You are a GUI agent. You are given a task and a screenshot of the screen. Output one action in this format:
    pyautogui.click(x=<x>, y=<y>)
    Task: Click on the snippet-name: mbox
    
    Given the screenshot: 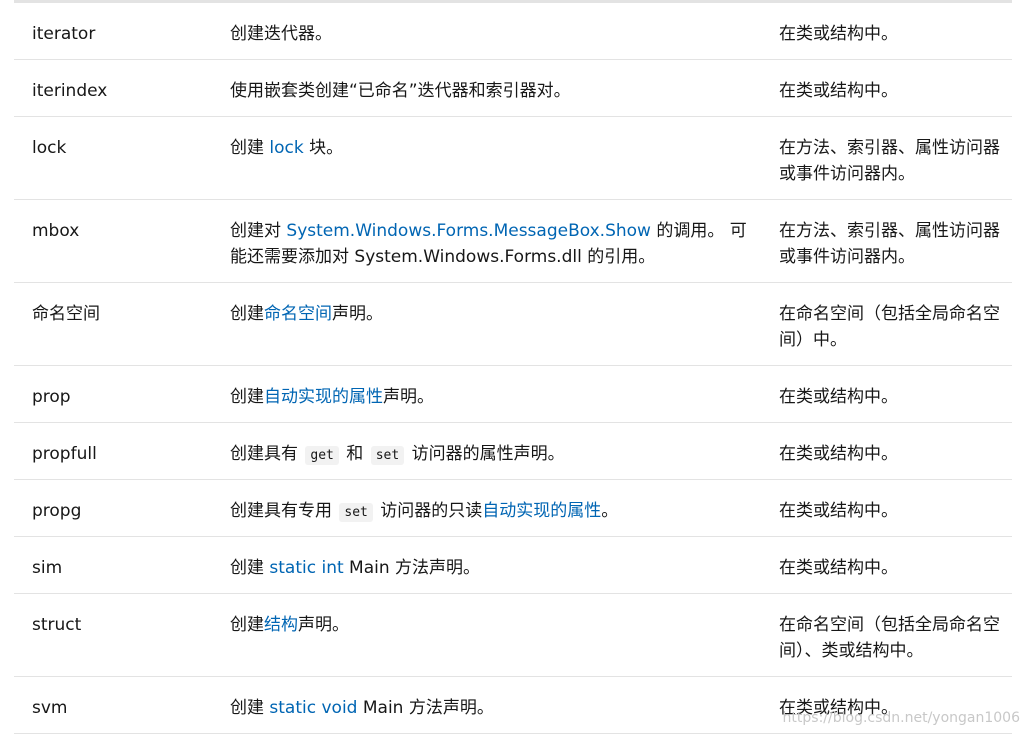 What is the action you would take?
    pyautogui.click(x=56, y=231)
    